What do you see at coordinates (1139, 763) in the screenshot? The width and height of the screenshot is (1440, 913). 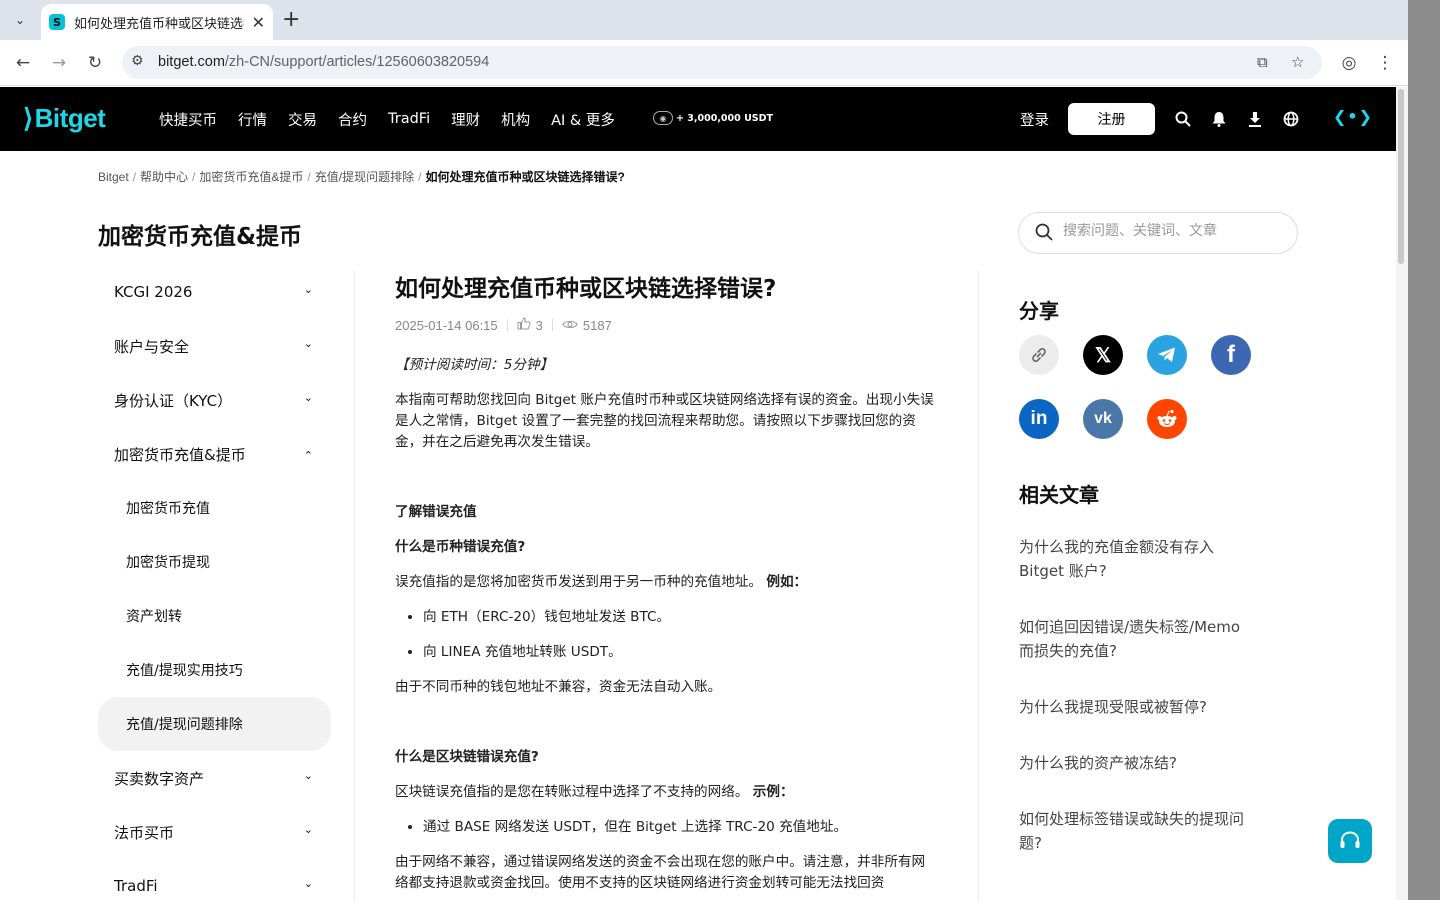 I see `related-article-link: 为什么我的资产被冻结?` at bounding box center [1139, 763].